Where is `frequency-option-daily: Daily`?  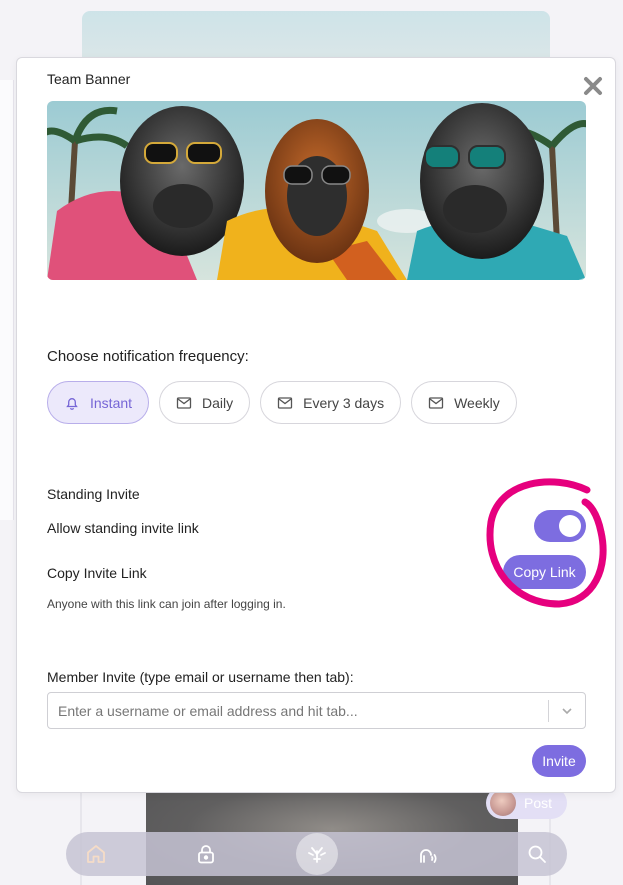
frequency-option-daily: Daily is located at coordinates (205, 402).